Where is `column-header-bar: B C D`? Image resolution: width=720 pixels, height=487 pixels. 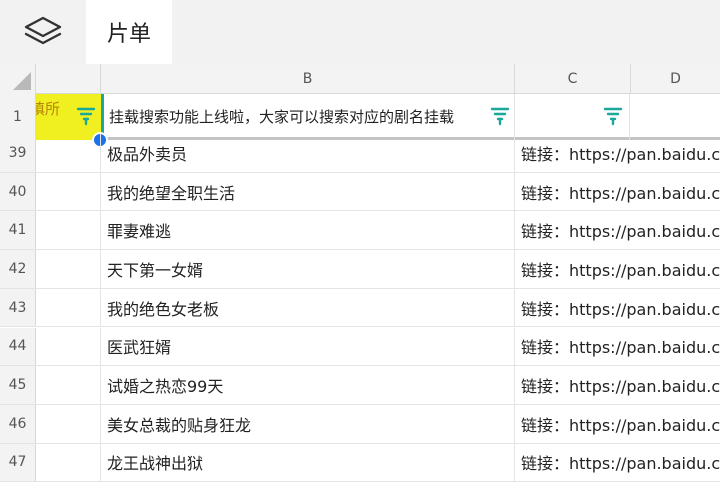 column-header-bar: B C D is located at coordinates (360, 79).